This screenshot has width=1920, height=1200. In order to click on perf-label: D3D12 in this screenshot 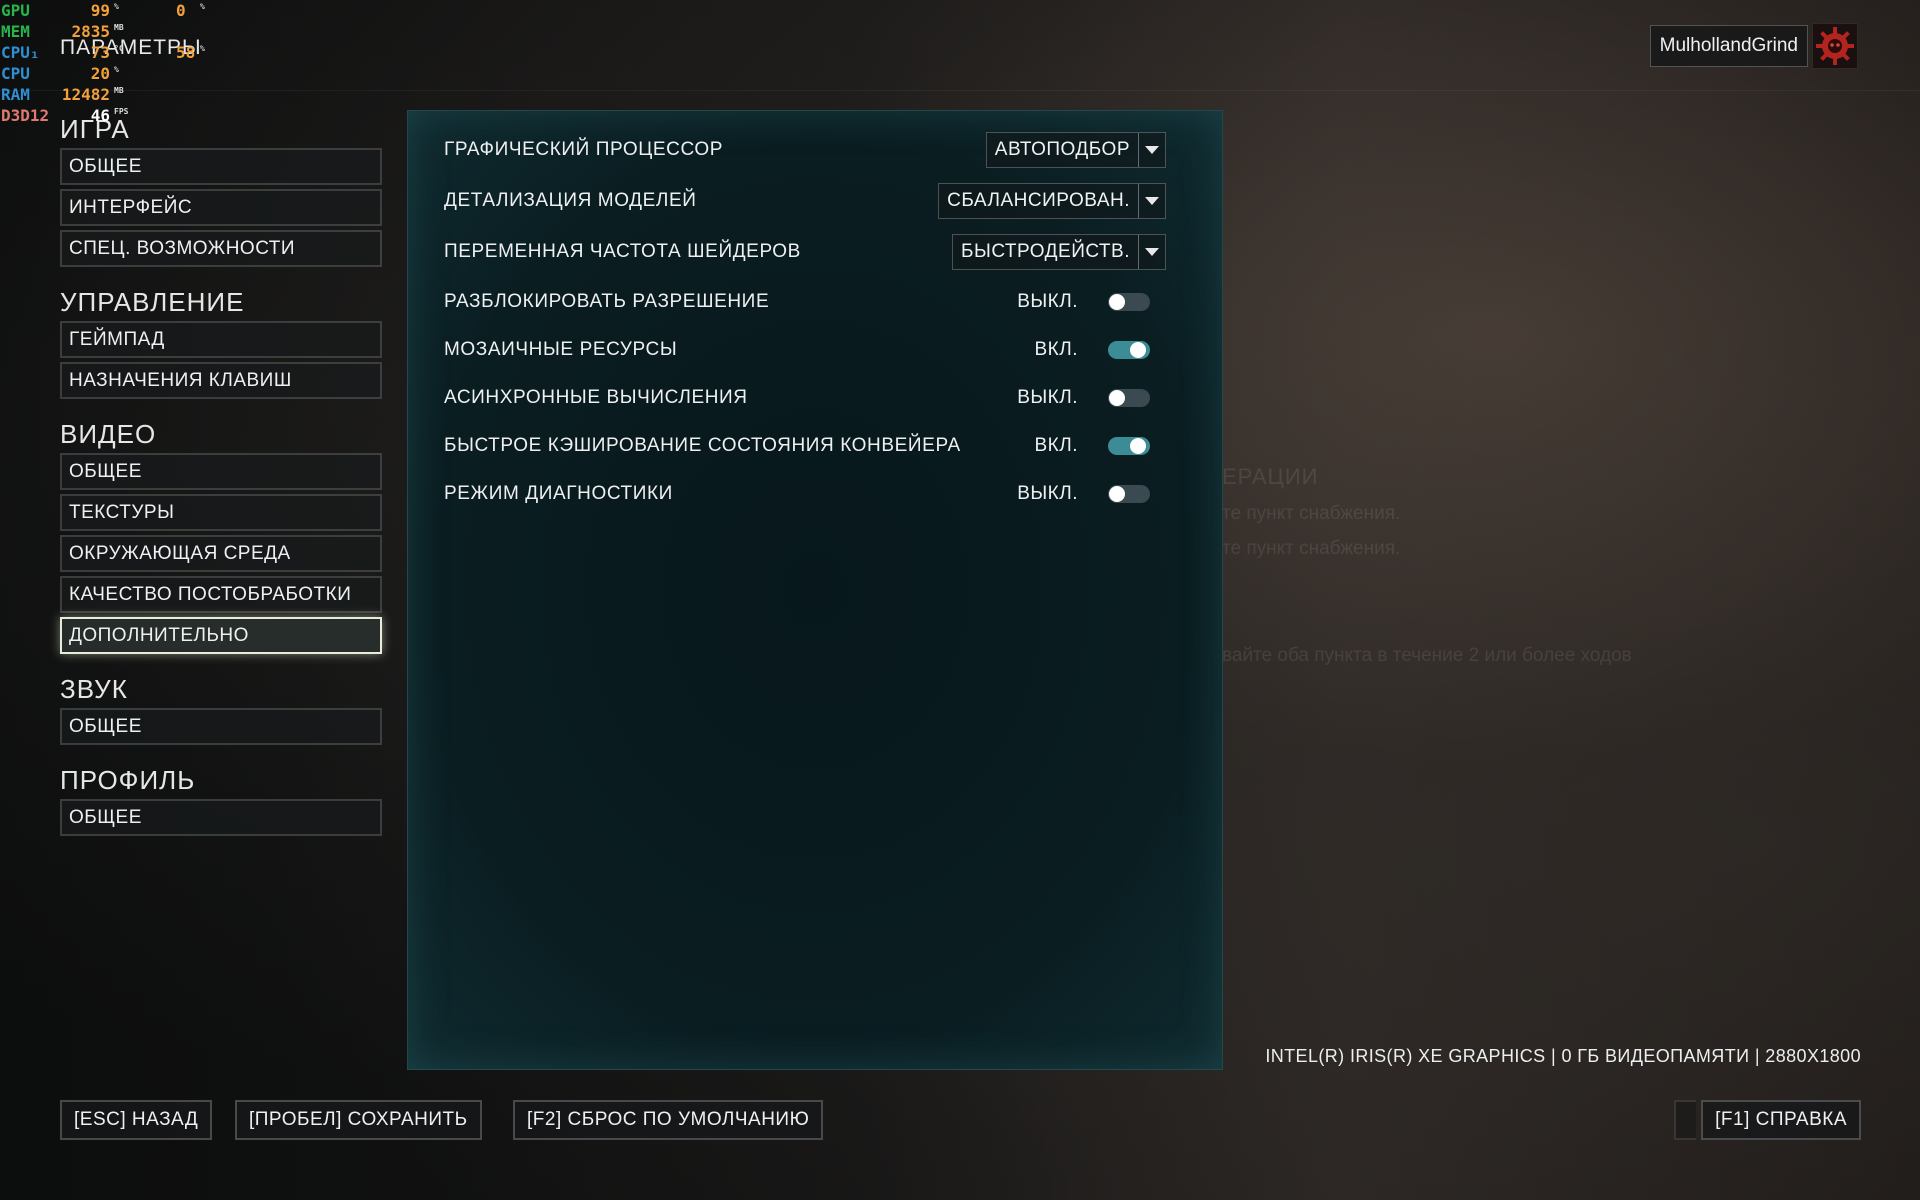, I will do `click(25, 115)`.